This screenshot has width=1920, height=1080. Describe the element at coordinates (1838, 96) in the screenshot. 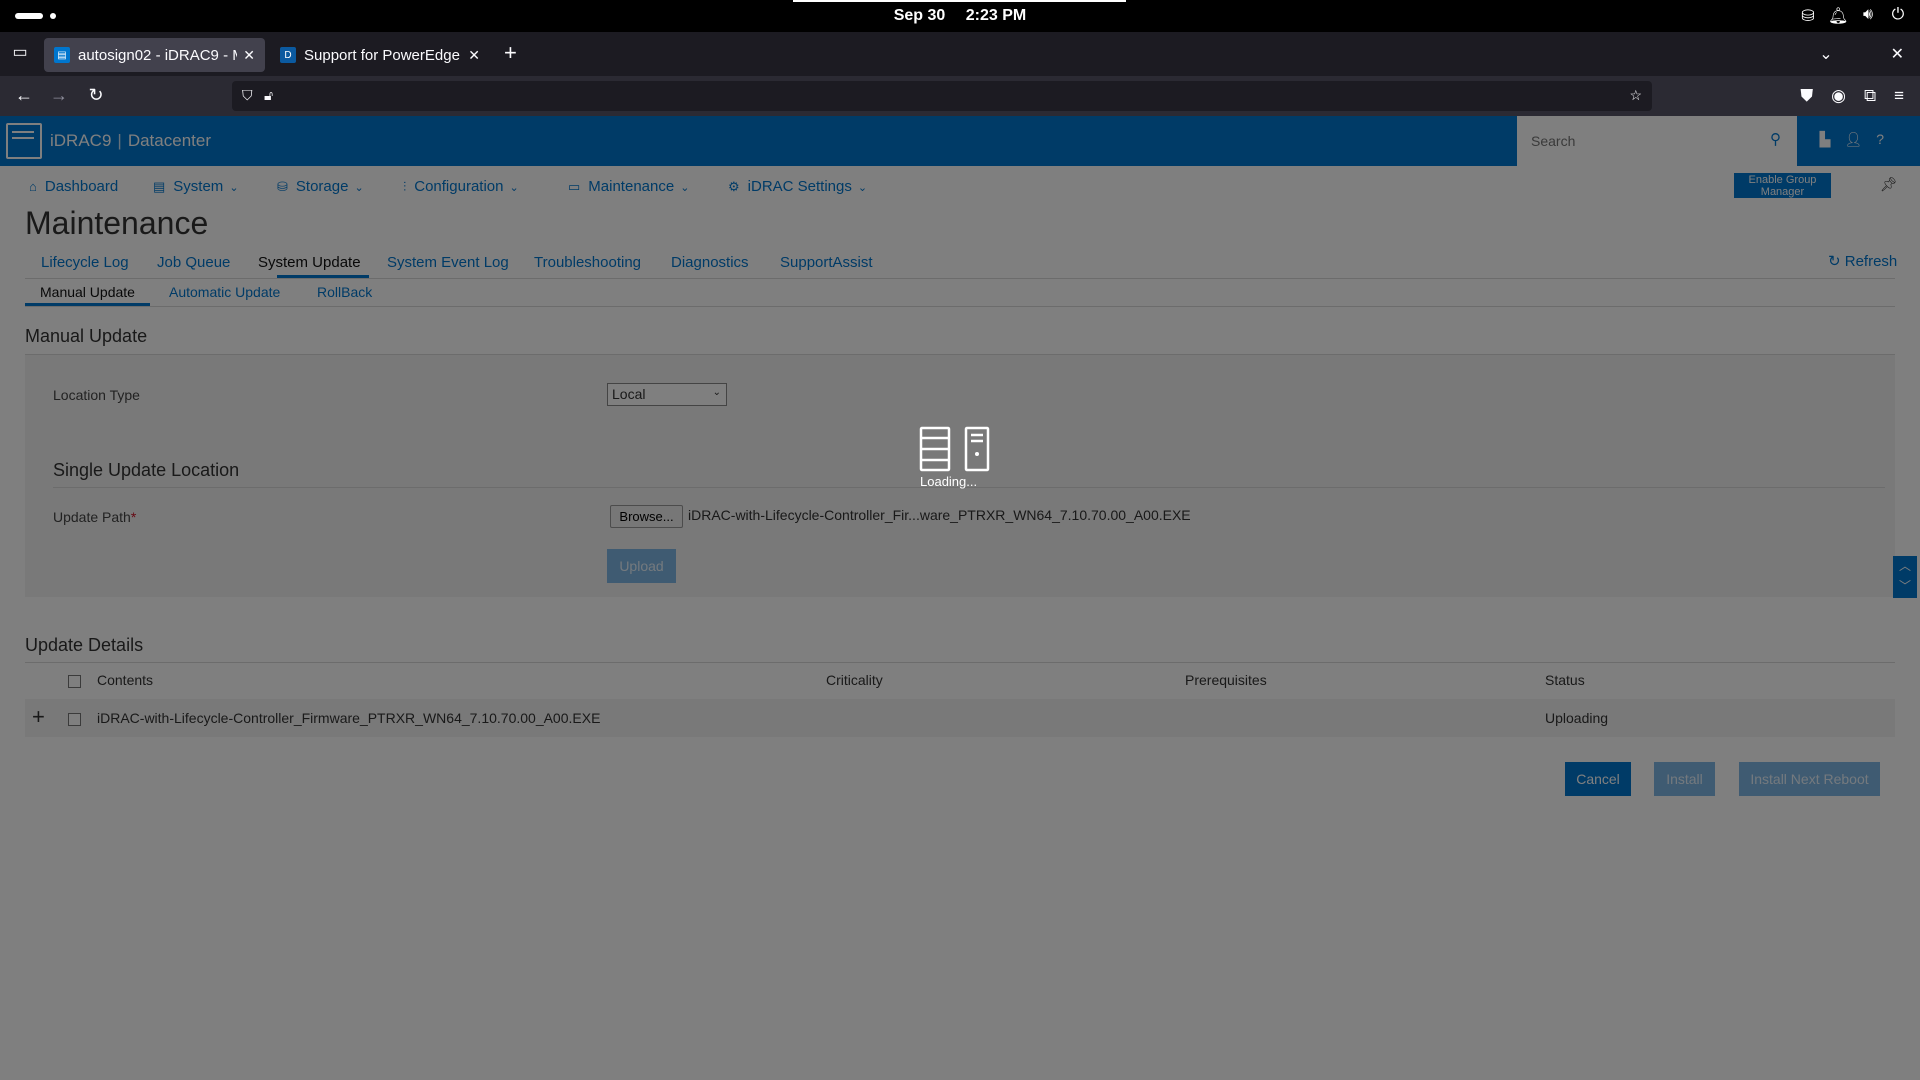

I see `account-icon: ◉` at that location.